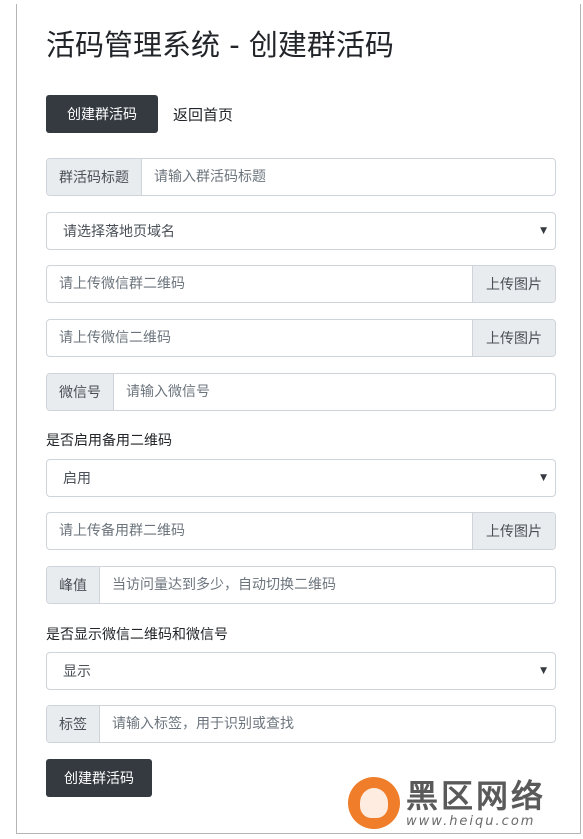 The height and width of the screenshot is (839, 583). What do you see at coordinates (73, 724) in the screenshot?
I see `tag-addon: 标签` at bounding box center [73, 724].